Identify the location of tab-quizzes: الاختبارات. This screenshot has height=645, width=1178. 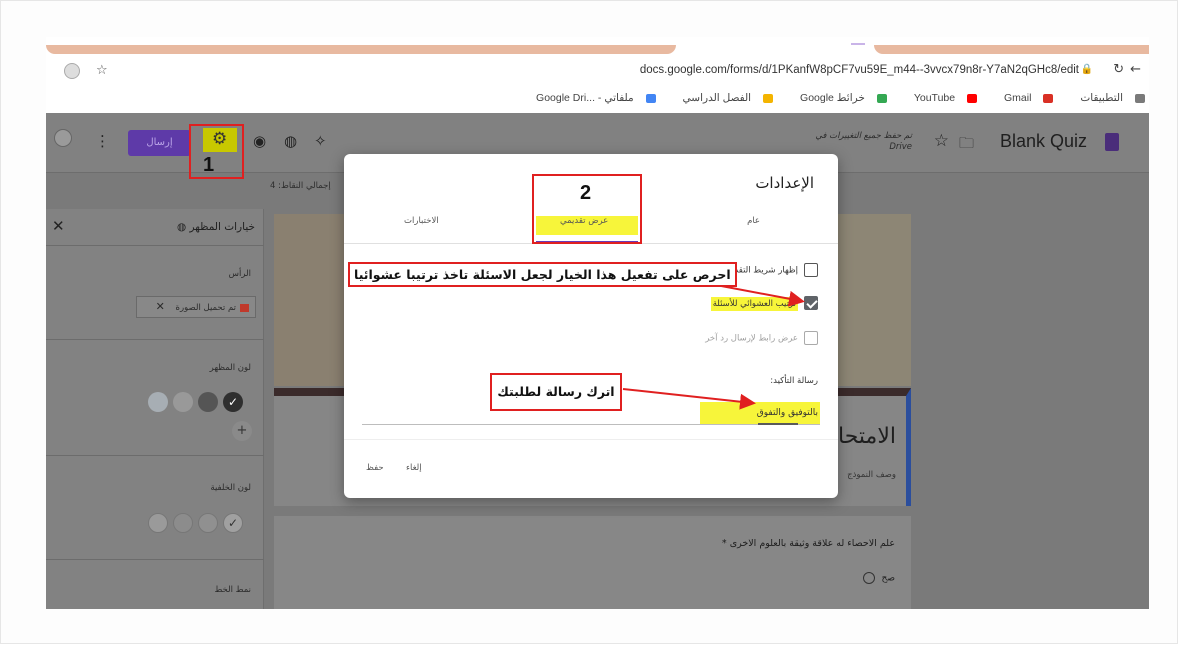
(421, 221).